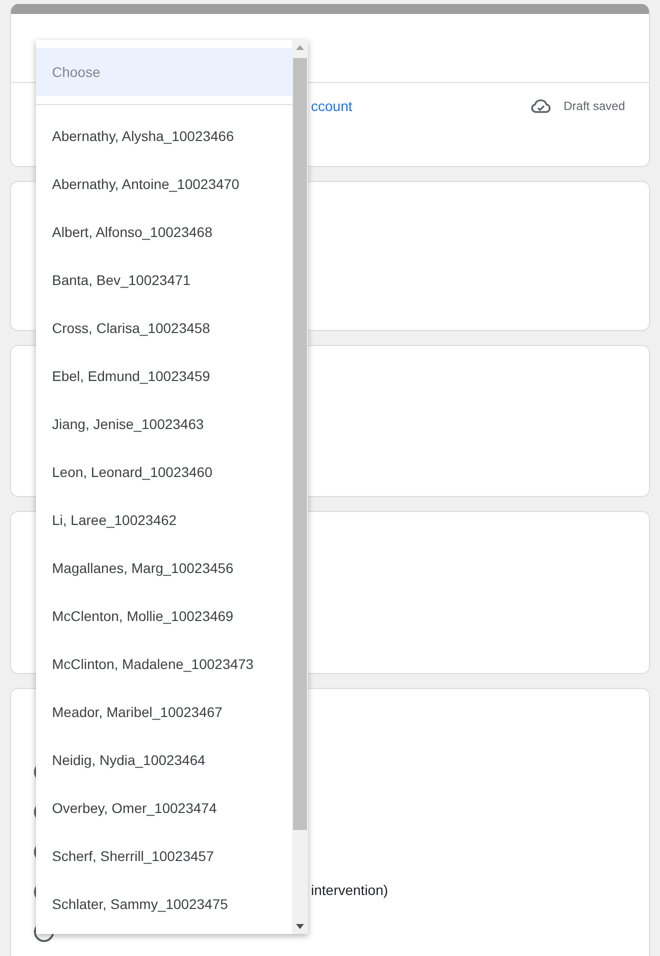 This screenshot has height=956, width=660. What do you see at coordinates (164, 520) in the screenshot?
I see `dropdown-option: Li, Laree_10023462` at bounding box center [164, 520].